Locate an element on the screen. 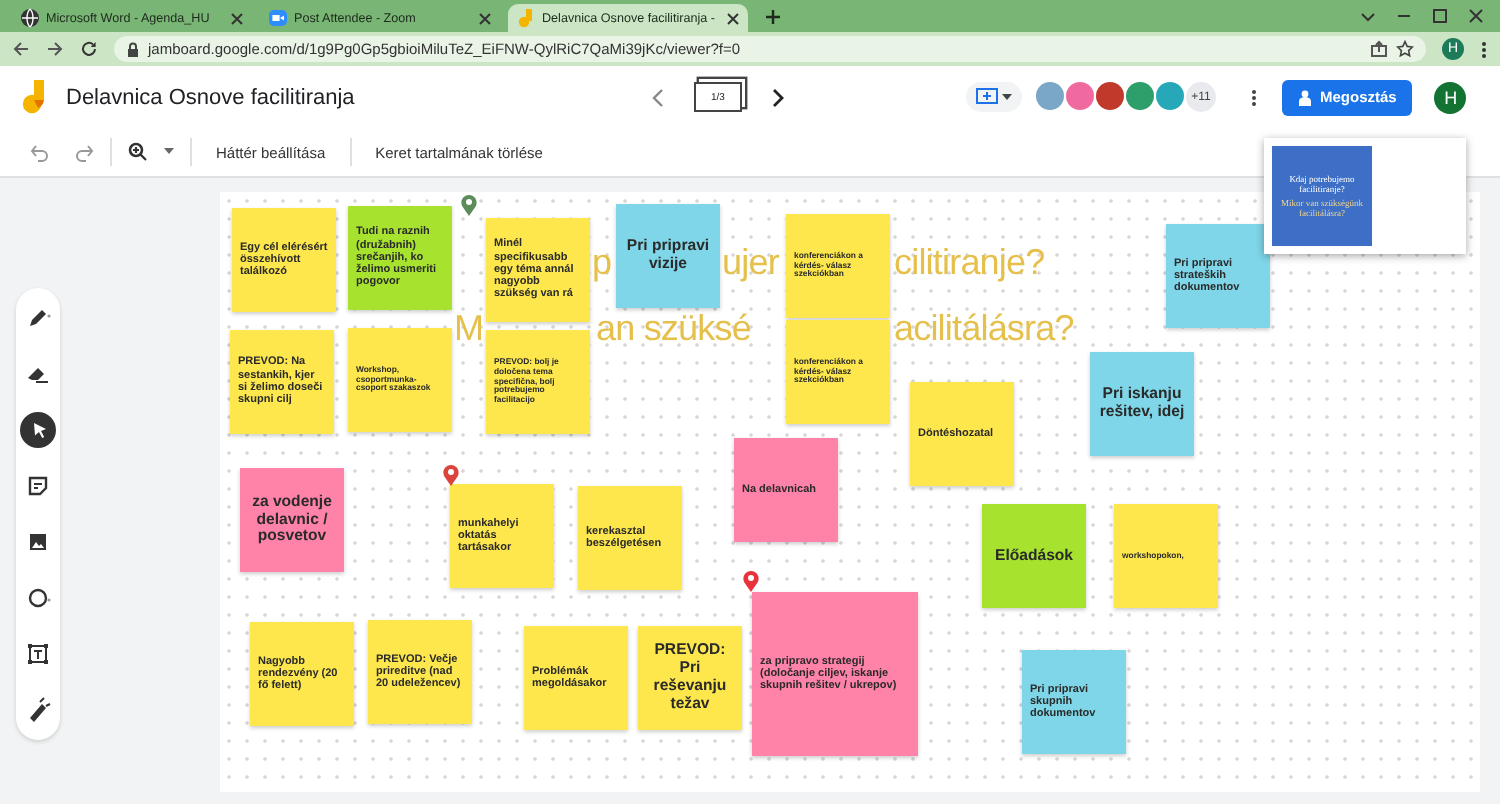 The width and height of the screenshot is (1500, 804). chevron-down-icon is located at coordinates (1368, 16).